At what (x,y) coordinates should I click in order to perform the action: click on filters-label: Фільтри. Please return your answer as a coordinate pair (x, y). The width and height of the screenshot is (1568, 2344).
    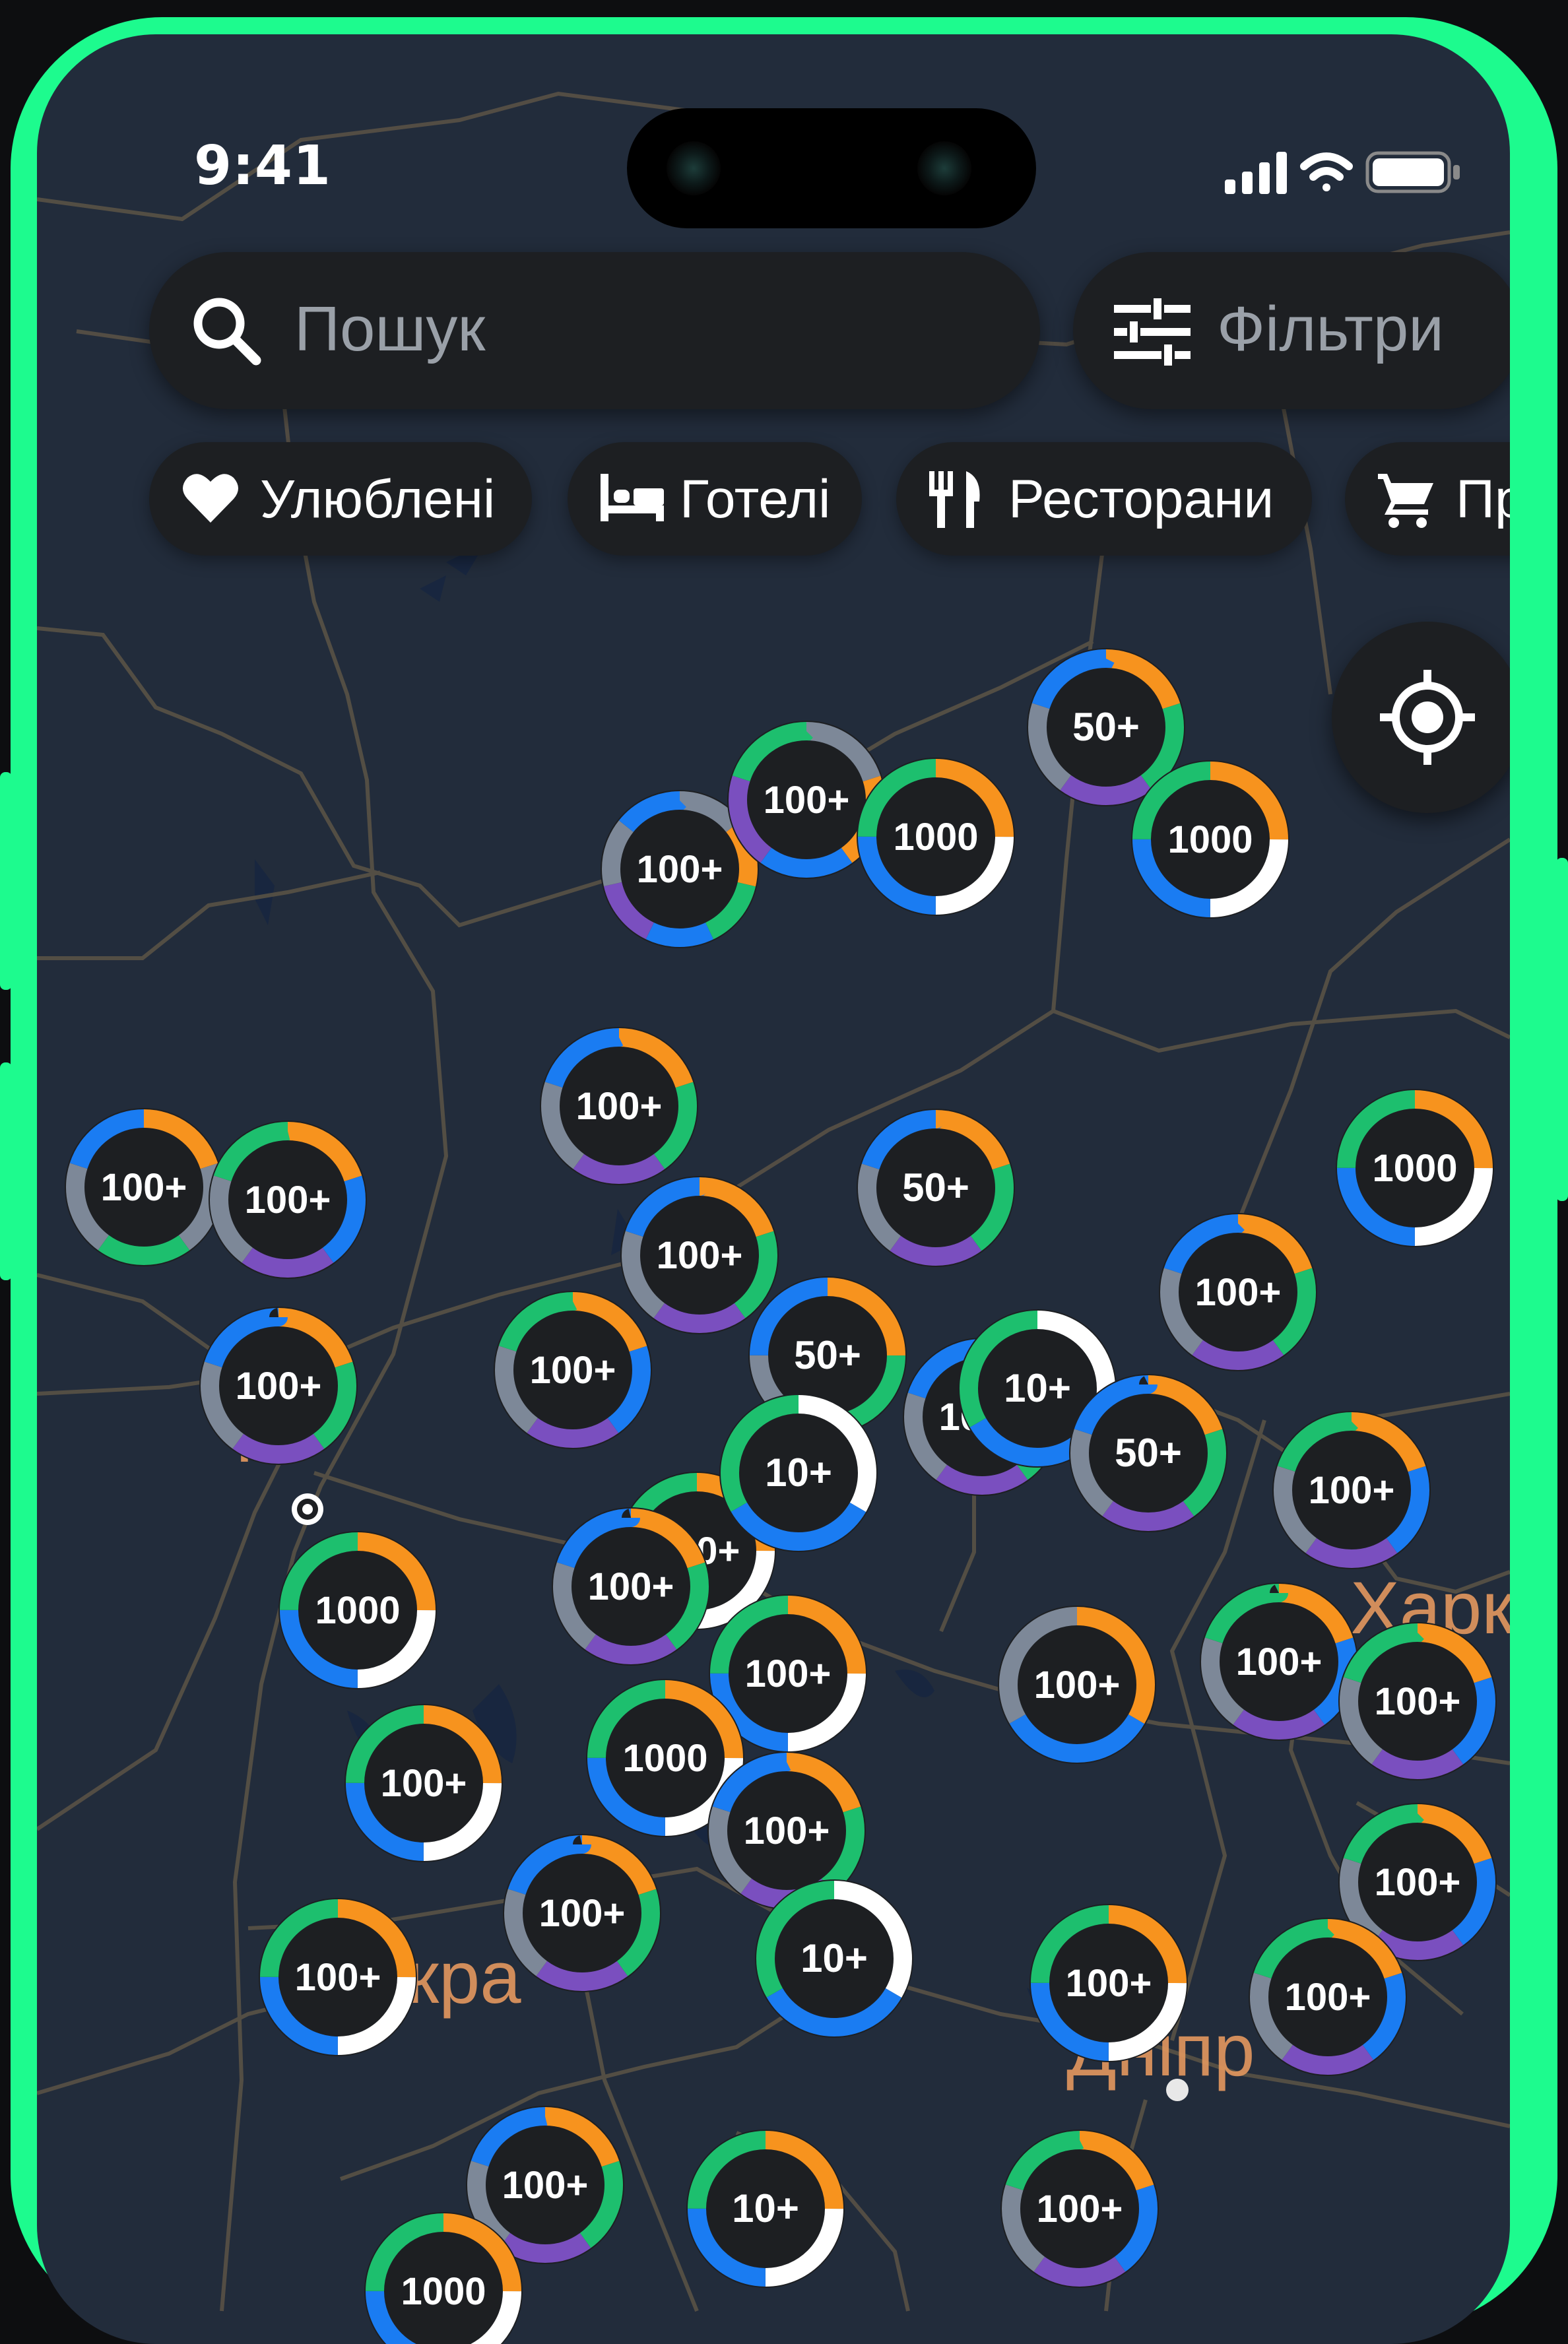
    Looking at the image, I should click on (1330, 329).